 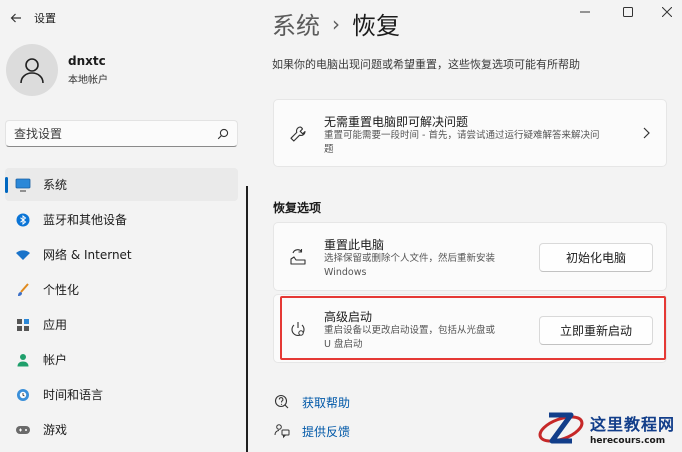 I want to click on card-subtitle: U 盘启动, so click(x=343, y=344).